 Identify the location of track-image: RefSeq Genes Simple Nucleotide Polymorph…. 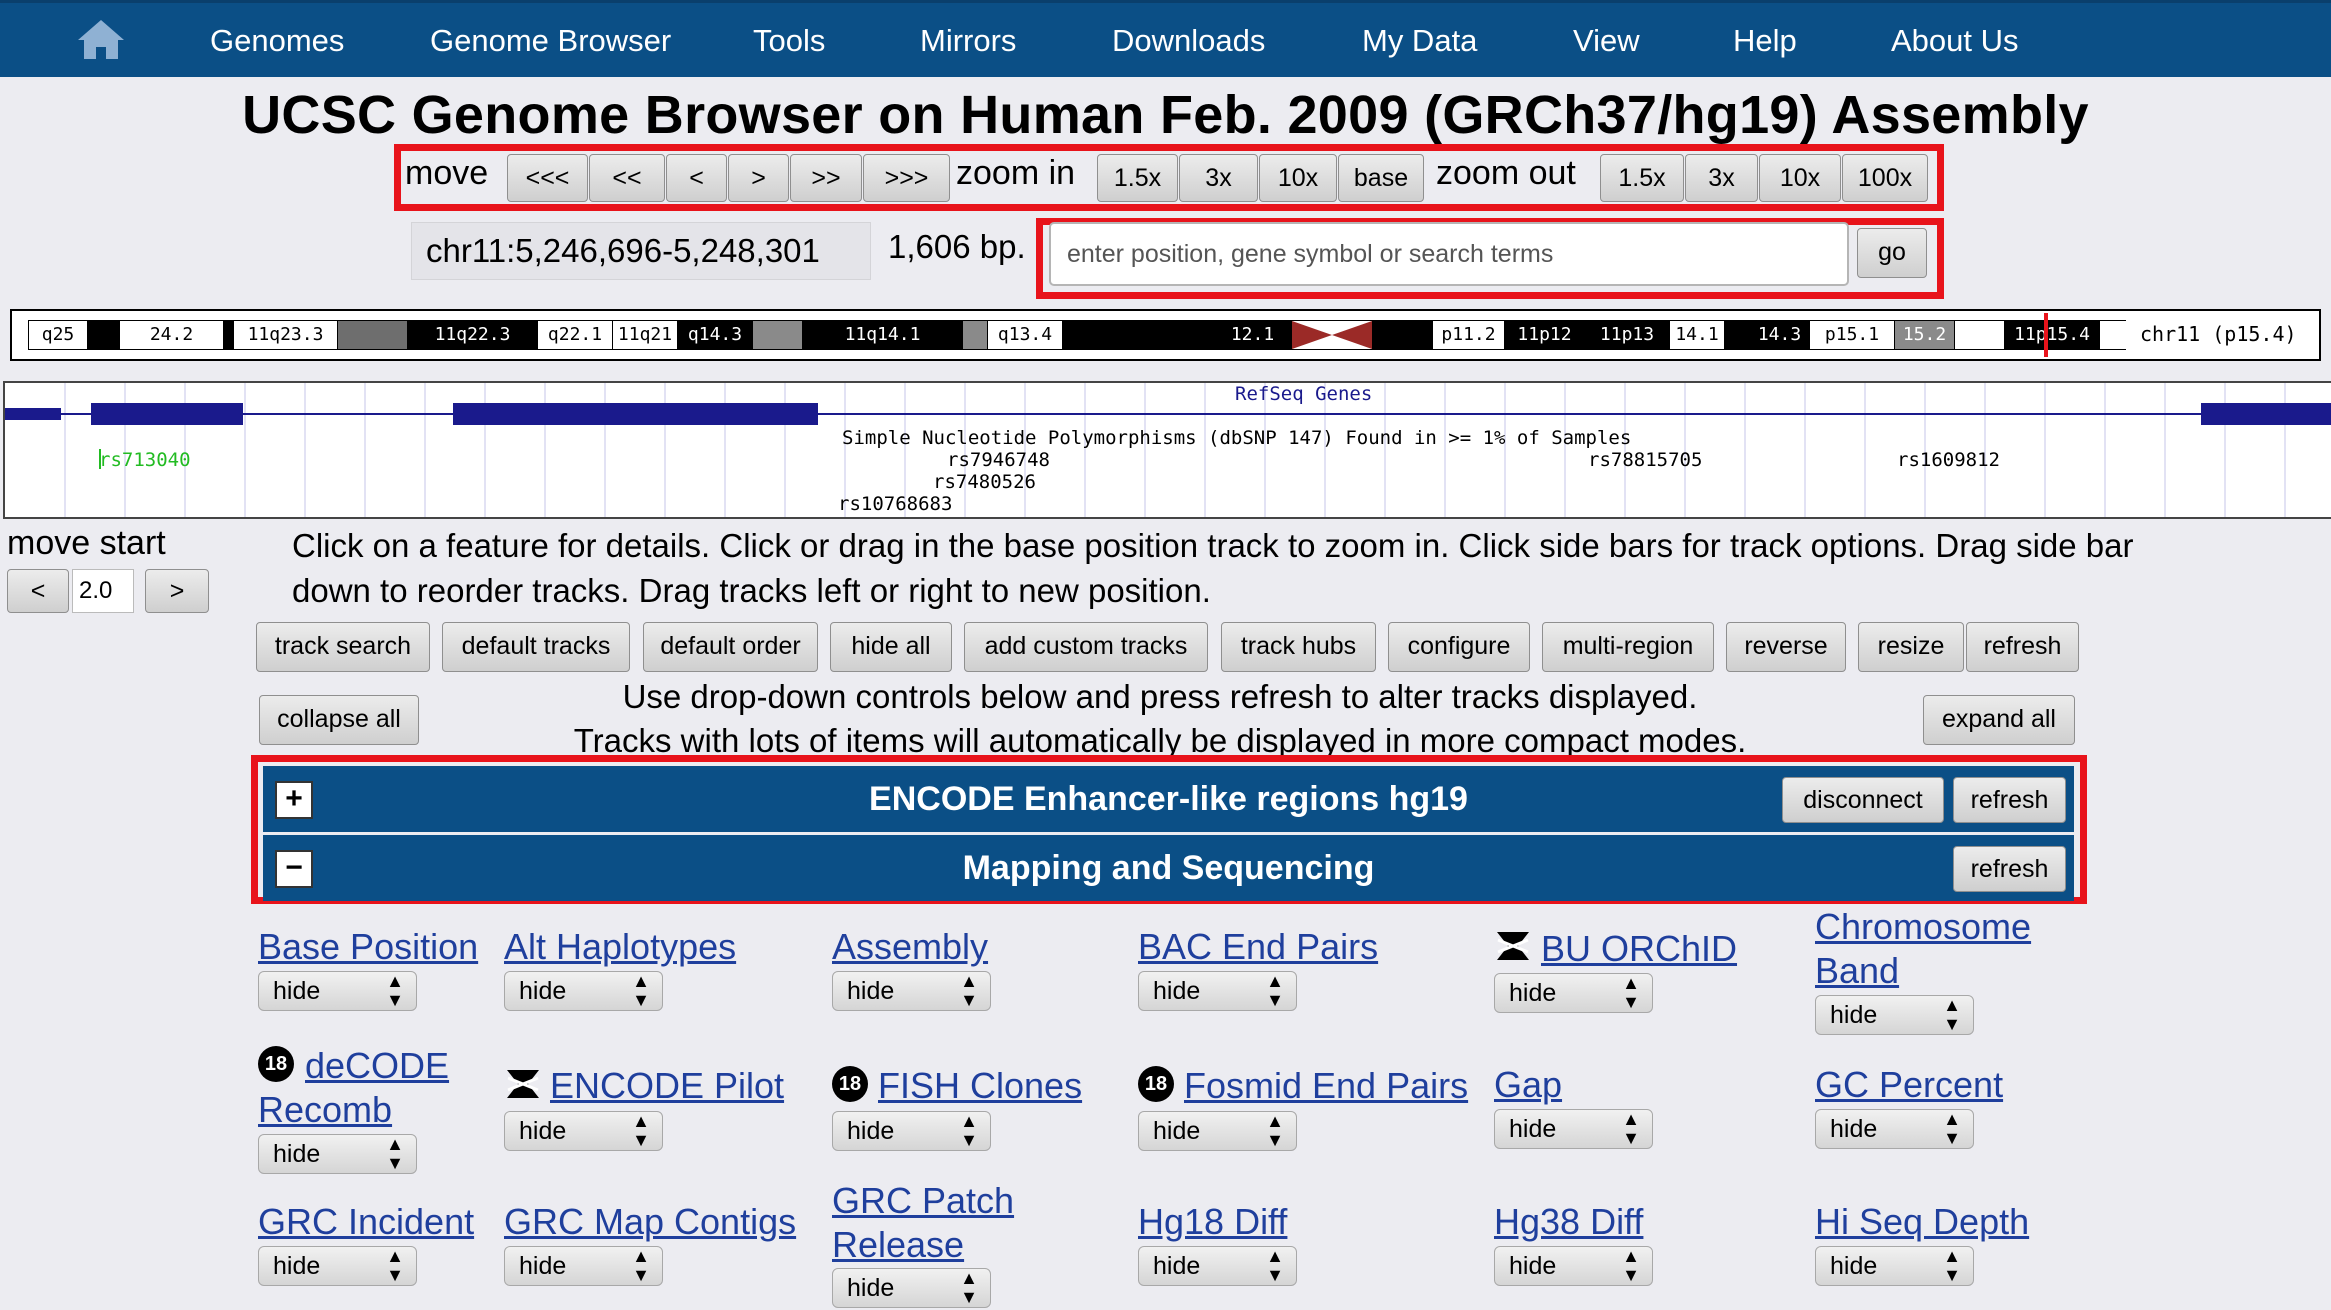
(1167, 450).